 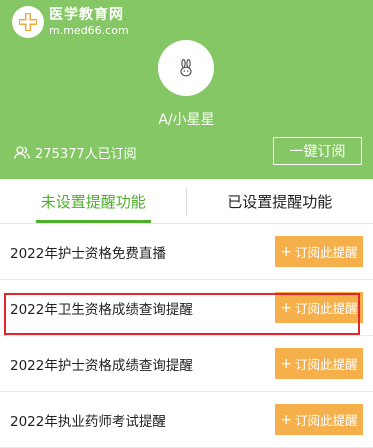 I want to click on username: A/小星星, so click(x=186, y=119).